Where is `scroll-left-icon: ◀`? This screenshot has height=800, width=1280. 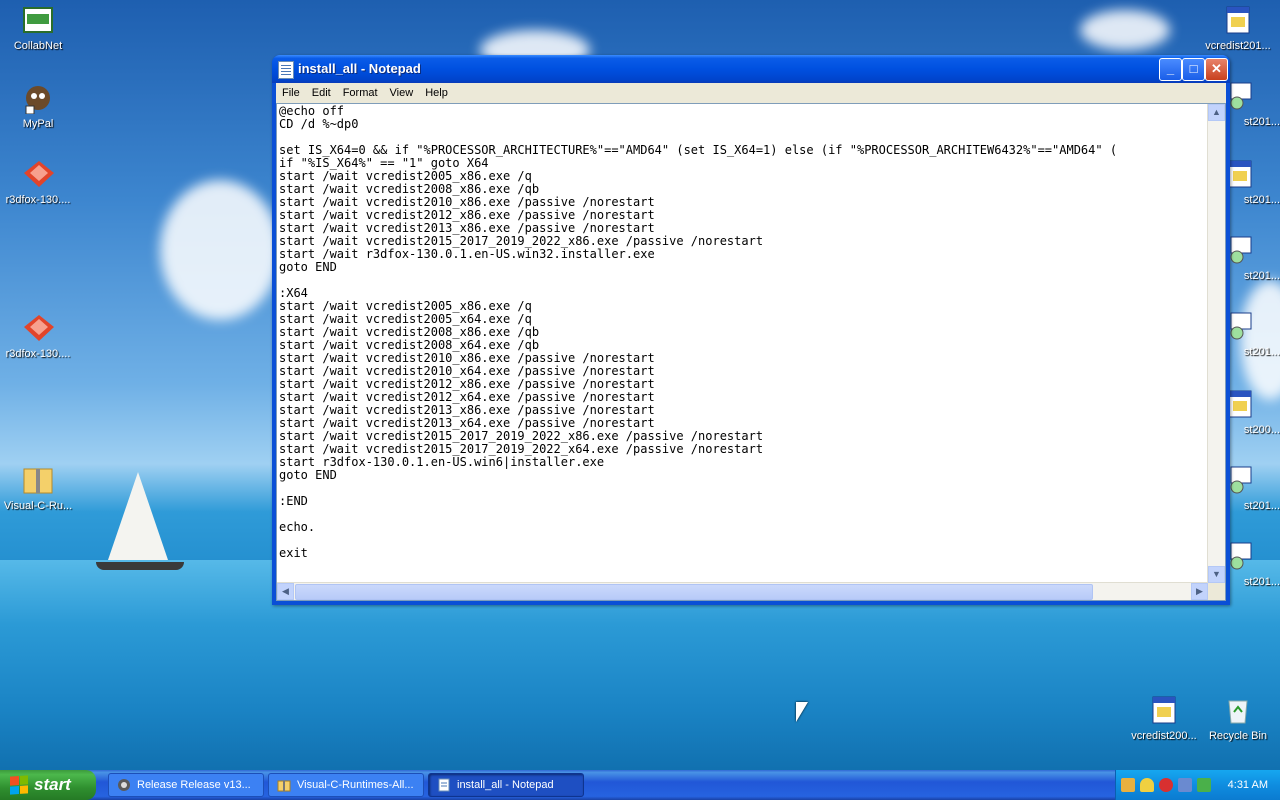
scroll-left-icon: ◀ is located at coordinates (285, 591).